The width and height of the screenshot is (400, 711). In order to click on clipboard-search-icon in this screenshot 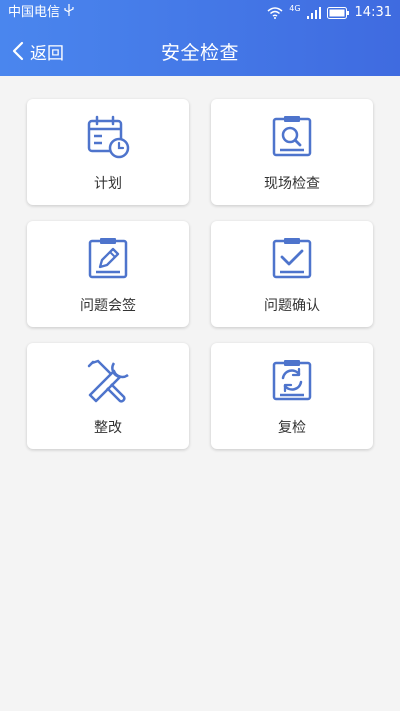, I will do `click(292, 137)`.